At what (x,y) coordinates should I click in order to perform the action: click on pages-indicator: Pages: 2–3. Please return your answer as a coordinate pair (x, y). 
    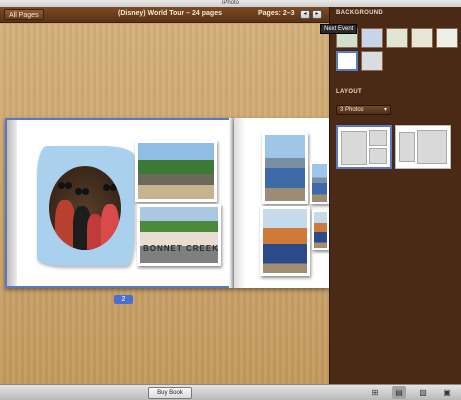
    Looking at the image, I should click on (276, 13).